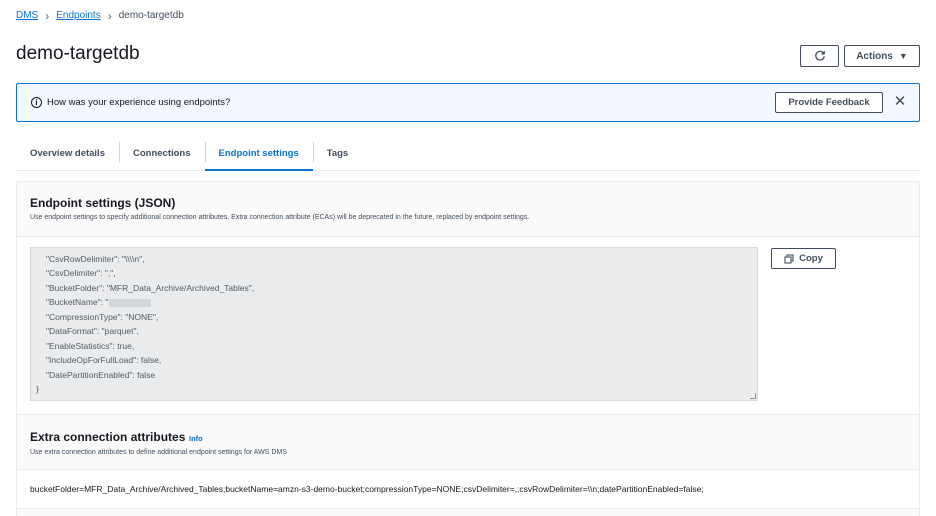 The width and height of the screenshot is (936, 516). I want to click on copy-button: Copy, so click(803, 258).